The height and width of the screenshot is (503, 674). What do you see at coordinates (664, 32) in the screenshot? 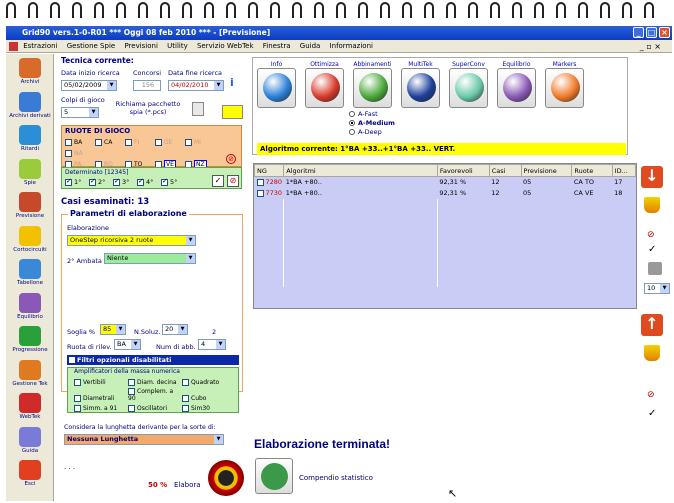
I see `close-icon: ×` at bounding box center [664, 32].